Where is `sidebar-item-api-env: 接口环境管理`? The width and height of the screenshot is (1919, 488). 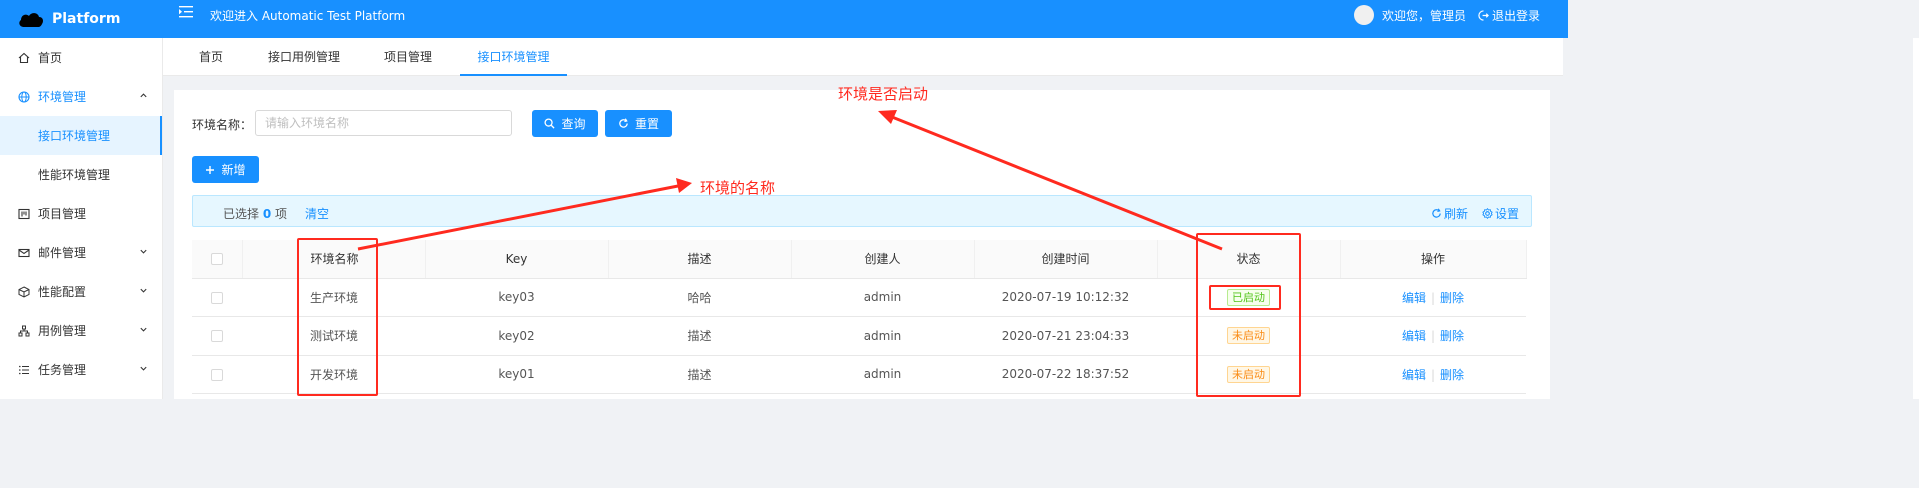 sidebar-item-api-env: 接口环境管理 is located at coordinates (81, 135).